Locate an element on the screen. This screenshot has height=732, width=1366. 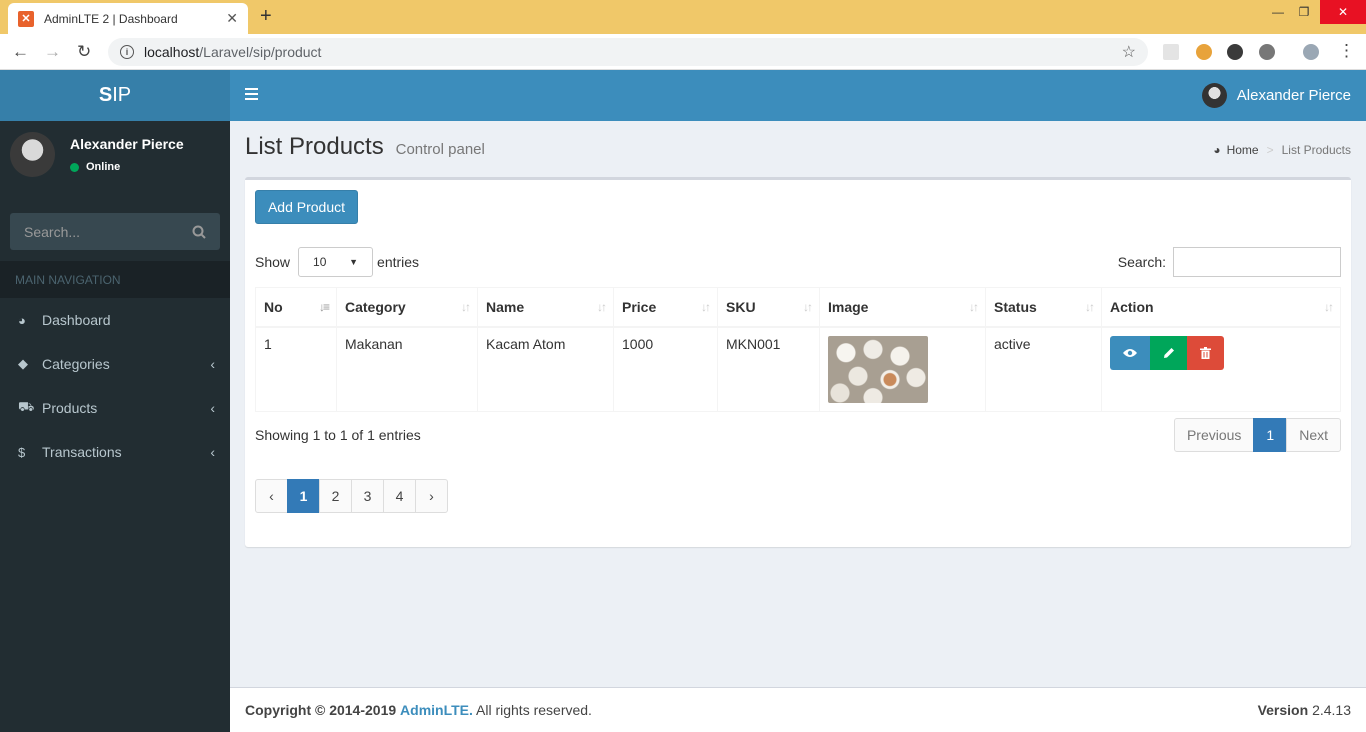
site-info-icon: i is located at coordinates (127, 52).